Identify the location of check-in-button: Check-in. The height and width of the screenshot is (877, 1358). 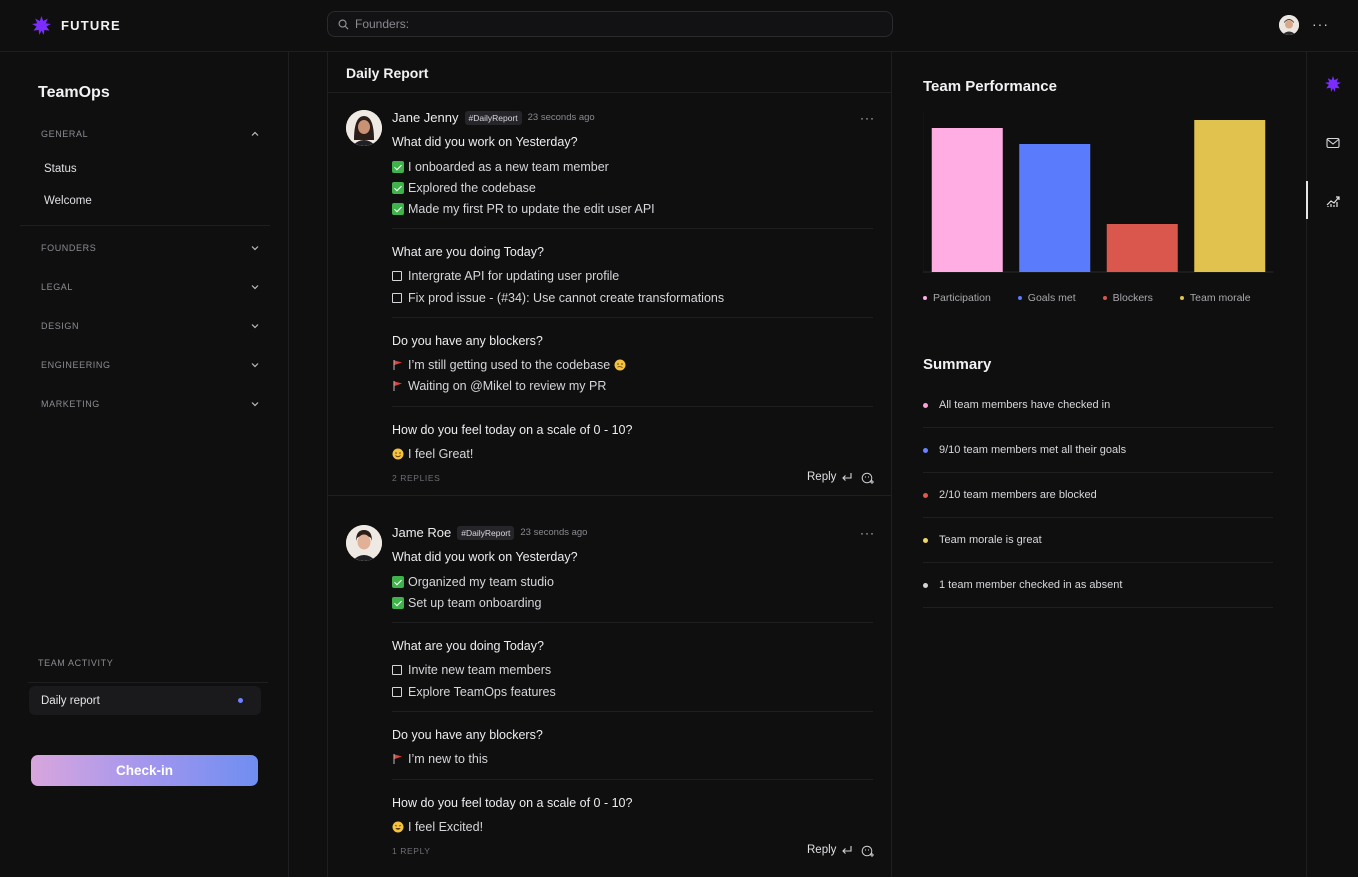
(144, 770).